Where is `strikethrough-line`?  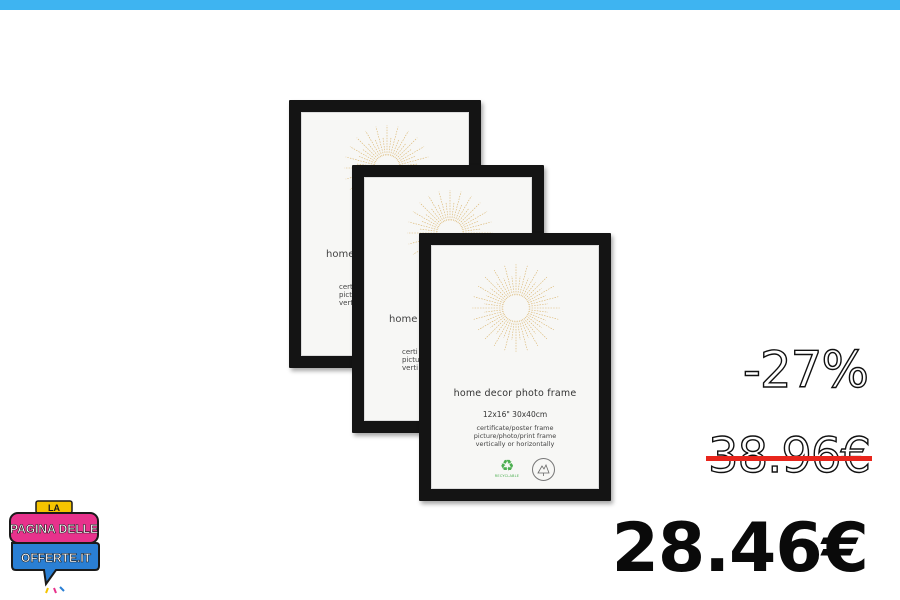
strikethrough-line is located at coordinates (789, 458).